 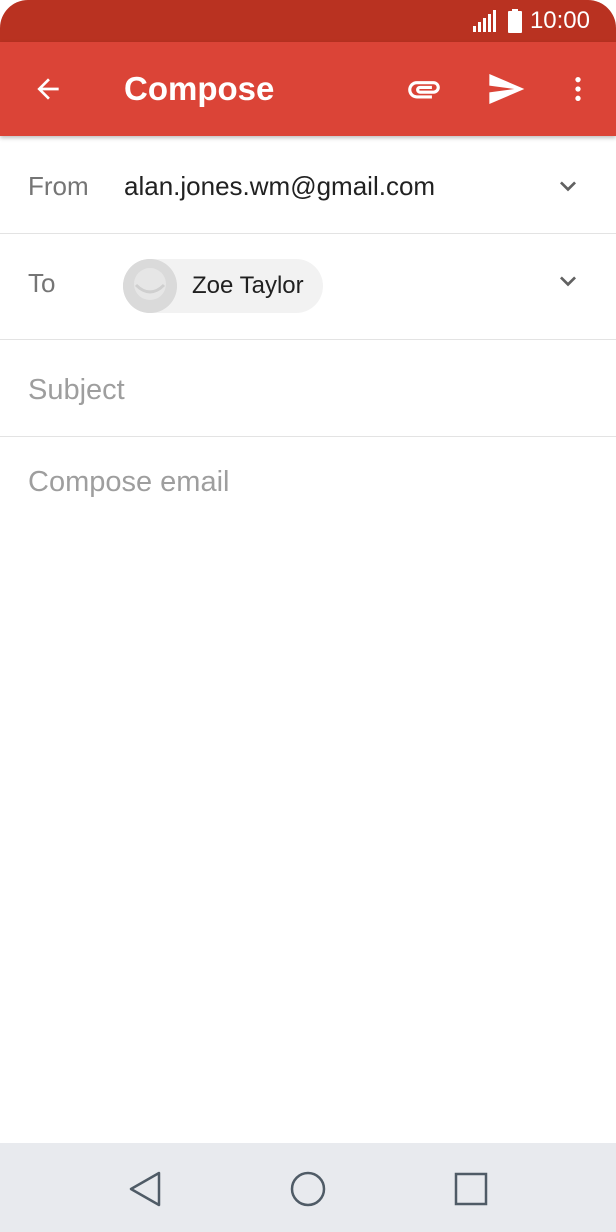 I want to click on recipient-name: Zoe Taylor, so click(x=248, y=285).